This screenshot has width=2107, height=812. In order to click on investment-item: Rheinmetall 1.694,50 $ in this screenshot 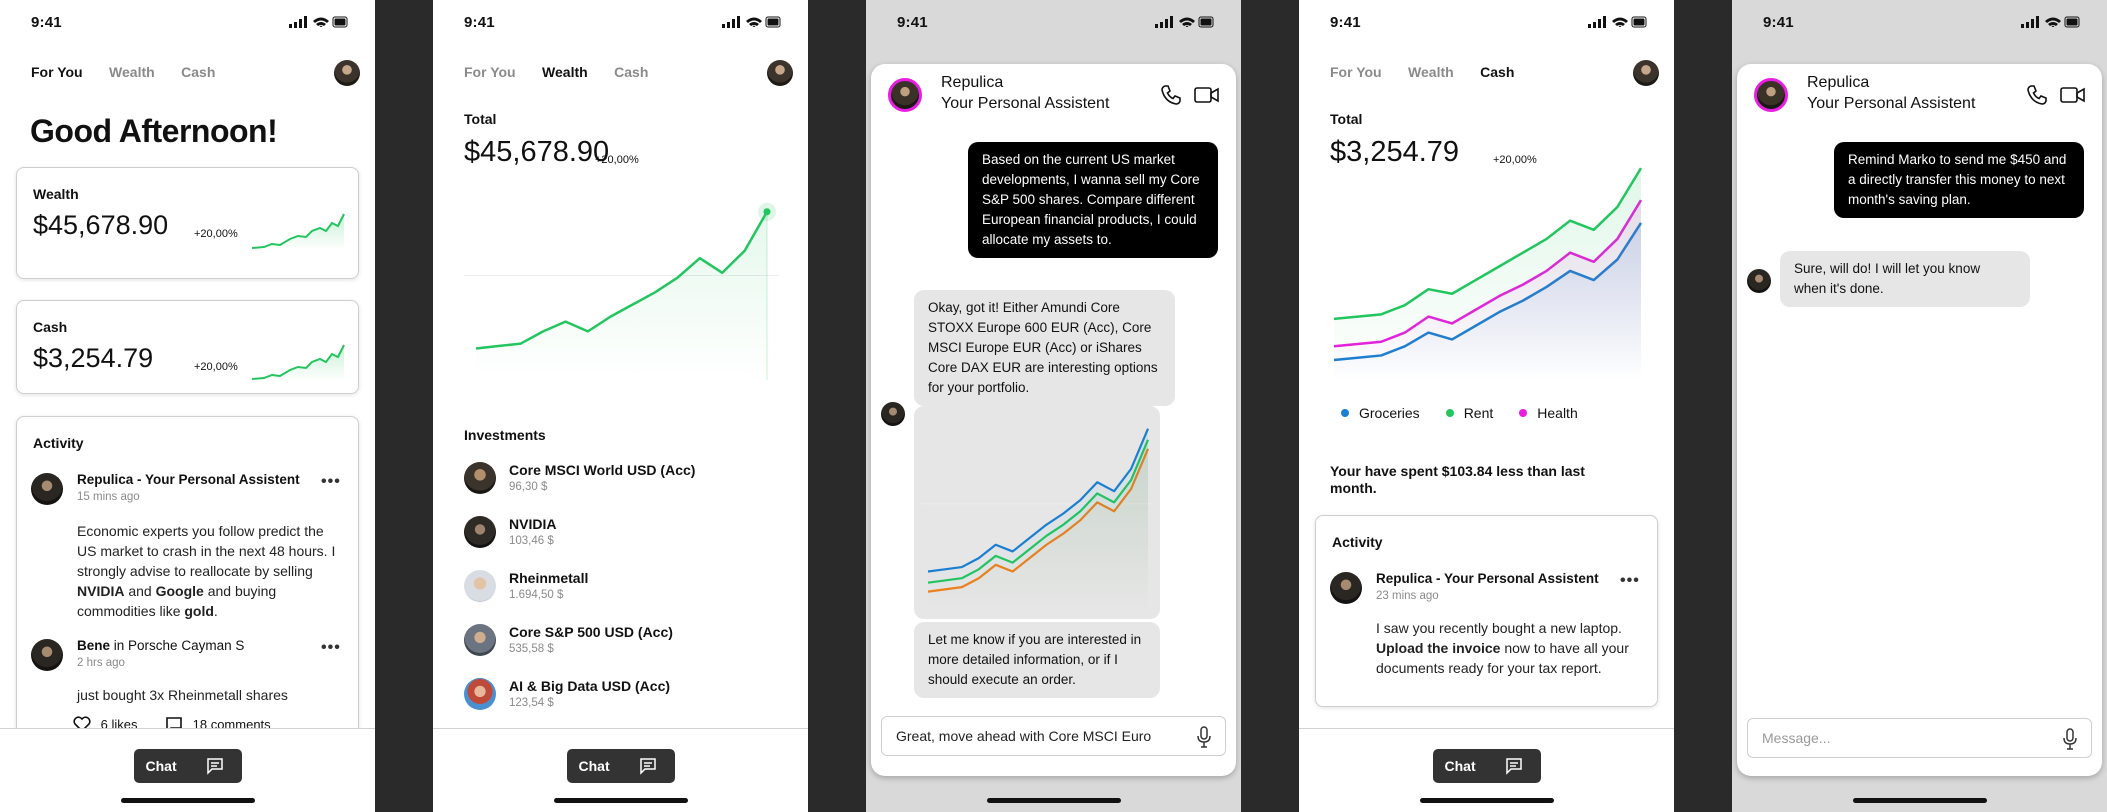, I will do `click(624, 586)`.